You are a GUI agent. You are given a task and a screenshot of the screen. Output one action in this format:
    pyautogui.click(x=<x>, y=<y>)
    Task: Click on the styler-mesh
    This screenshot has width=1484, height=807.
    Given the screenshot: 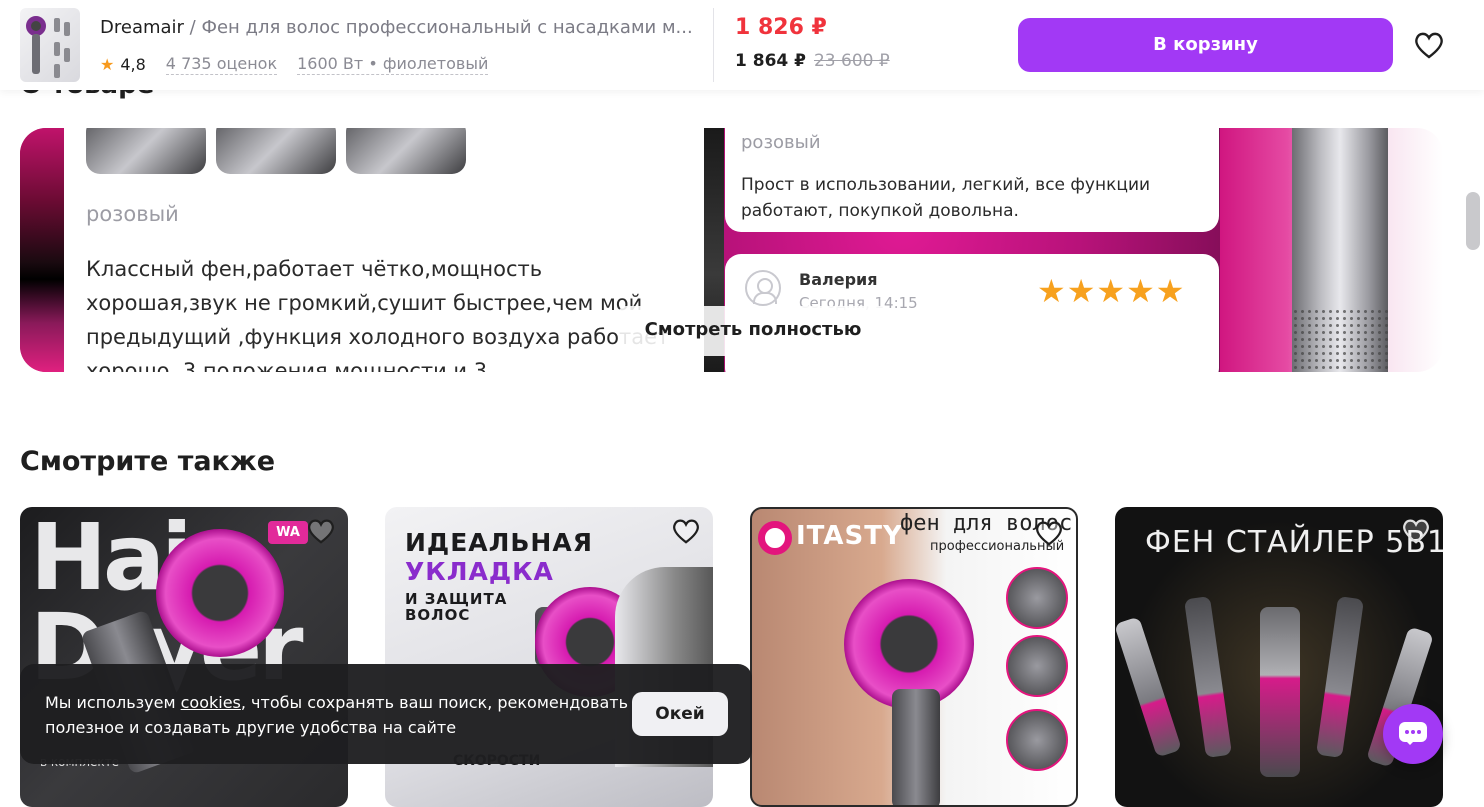 What is the action you would take?
    pyautogui.click(x=1340, y=340)
    